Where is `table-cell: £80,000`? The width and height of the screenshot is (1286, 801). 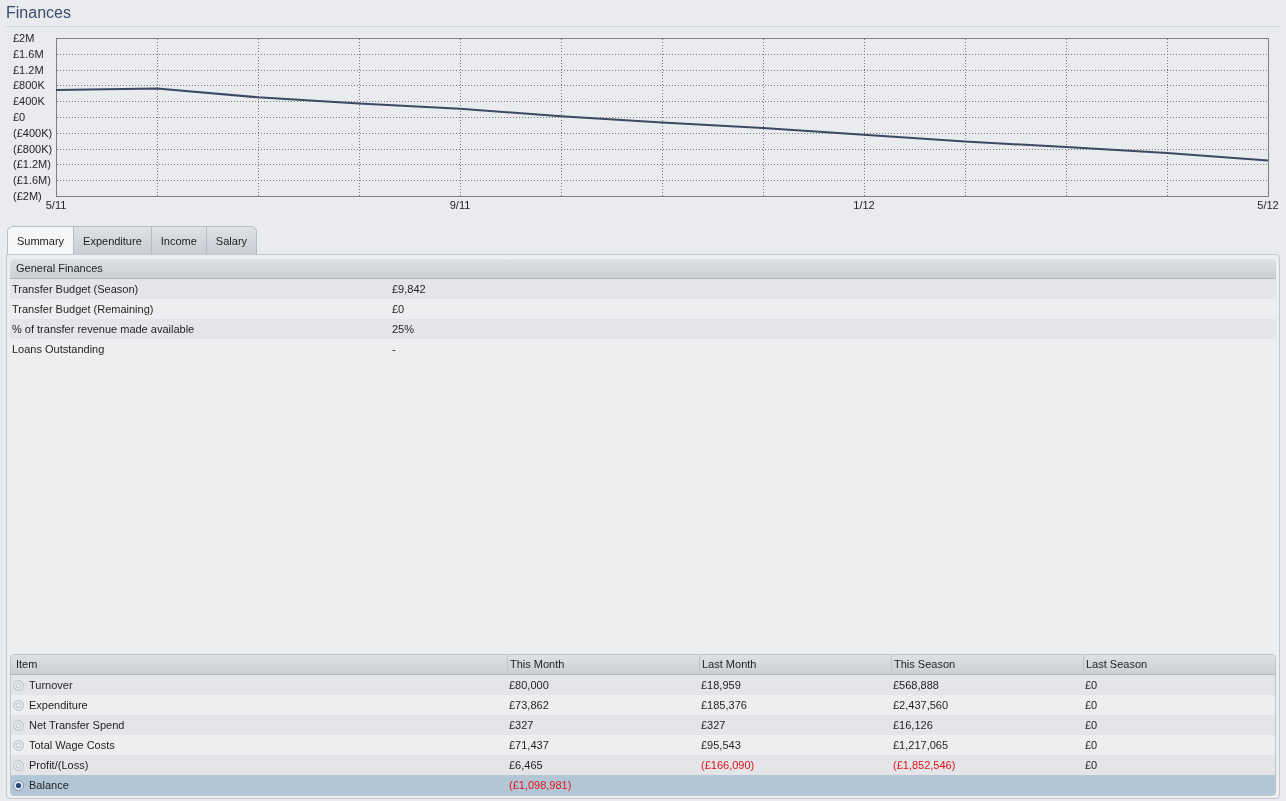 table-cell: £80,000 is located at coordinates (529, 685).